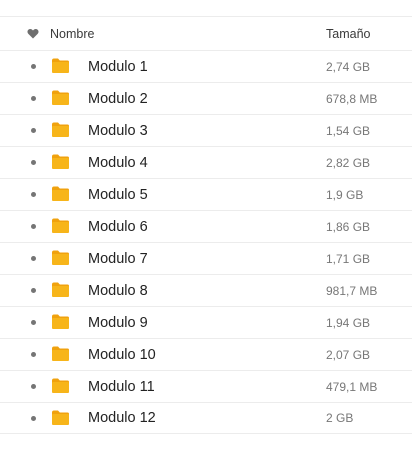  I want to click on table-row: Modulo 2 678,8 MB, so click(206, 98).